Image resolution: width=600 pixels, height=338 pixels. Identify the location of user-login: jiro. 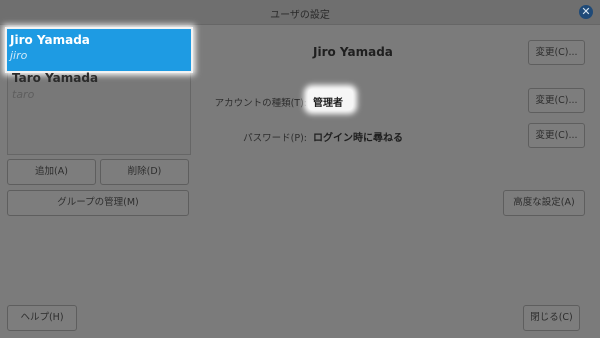
(19, 55).